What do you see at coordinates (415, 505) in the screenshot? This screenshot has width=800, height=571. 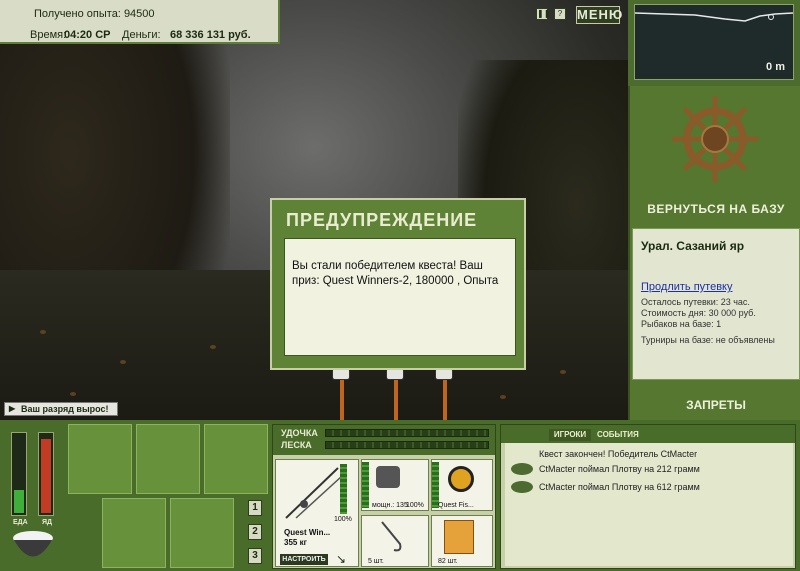 I see `reel-percent: 100%` at bounding box center [415, 505].